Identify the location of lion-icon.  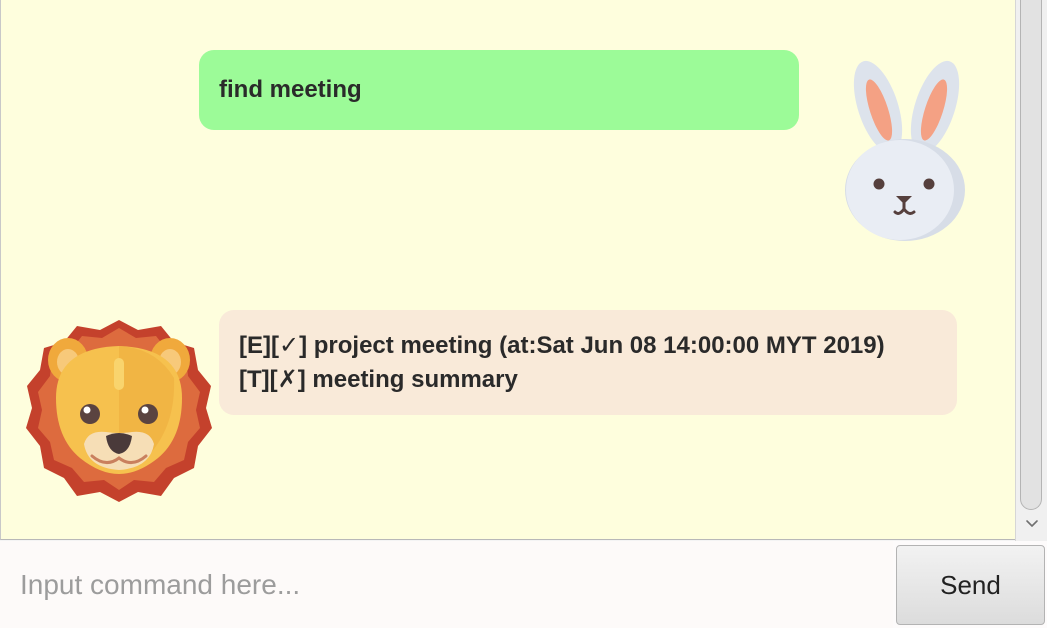
(119, 411).